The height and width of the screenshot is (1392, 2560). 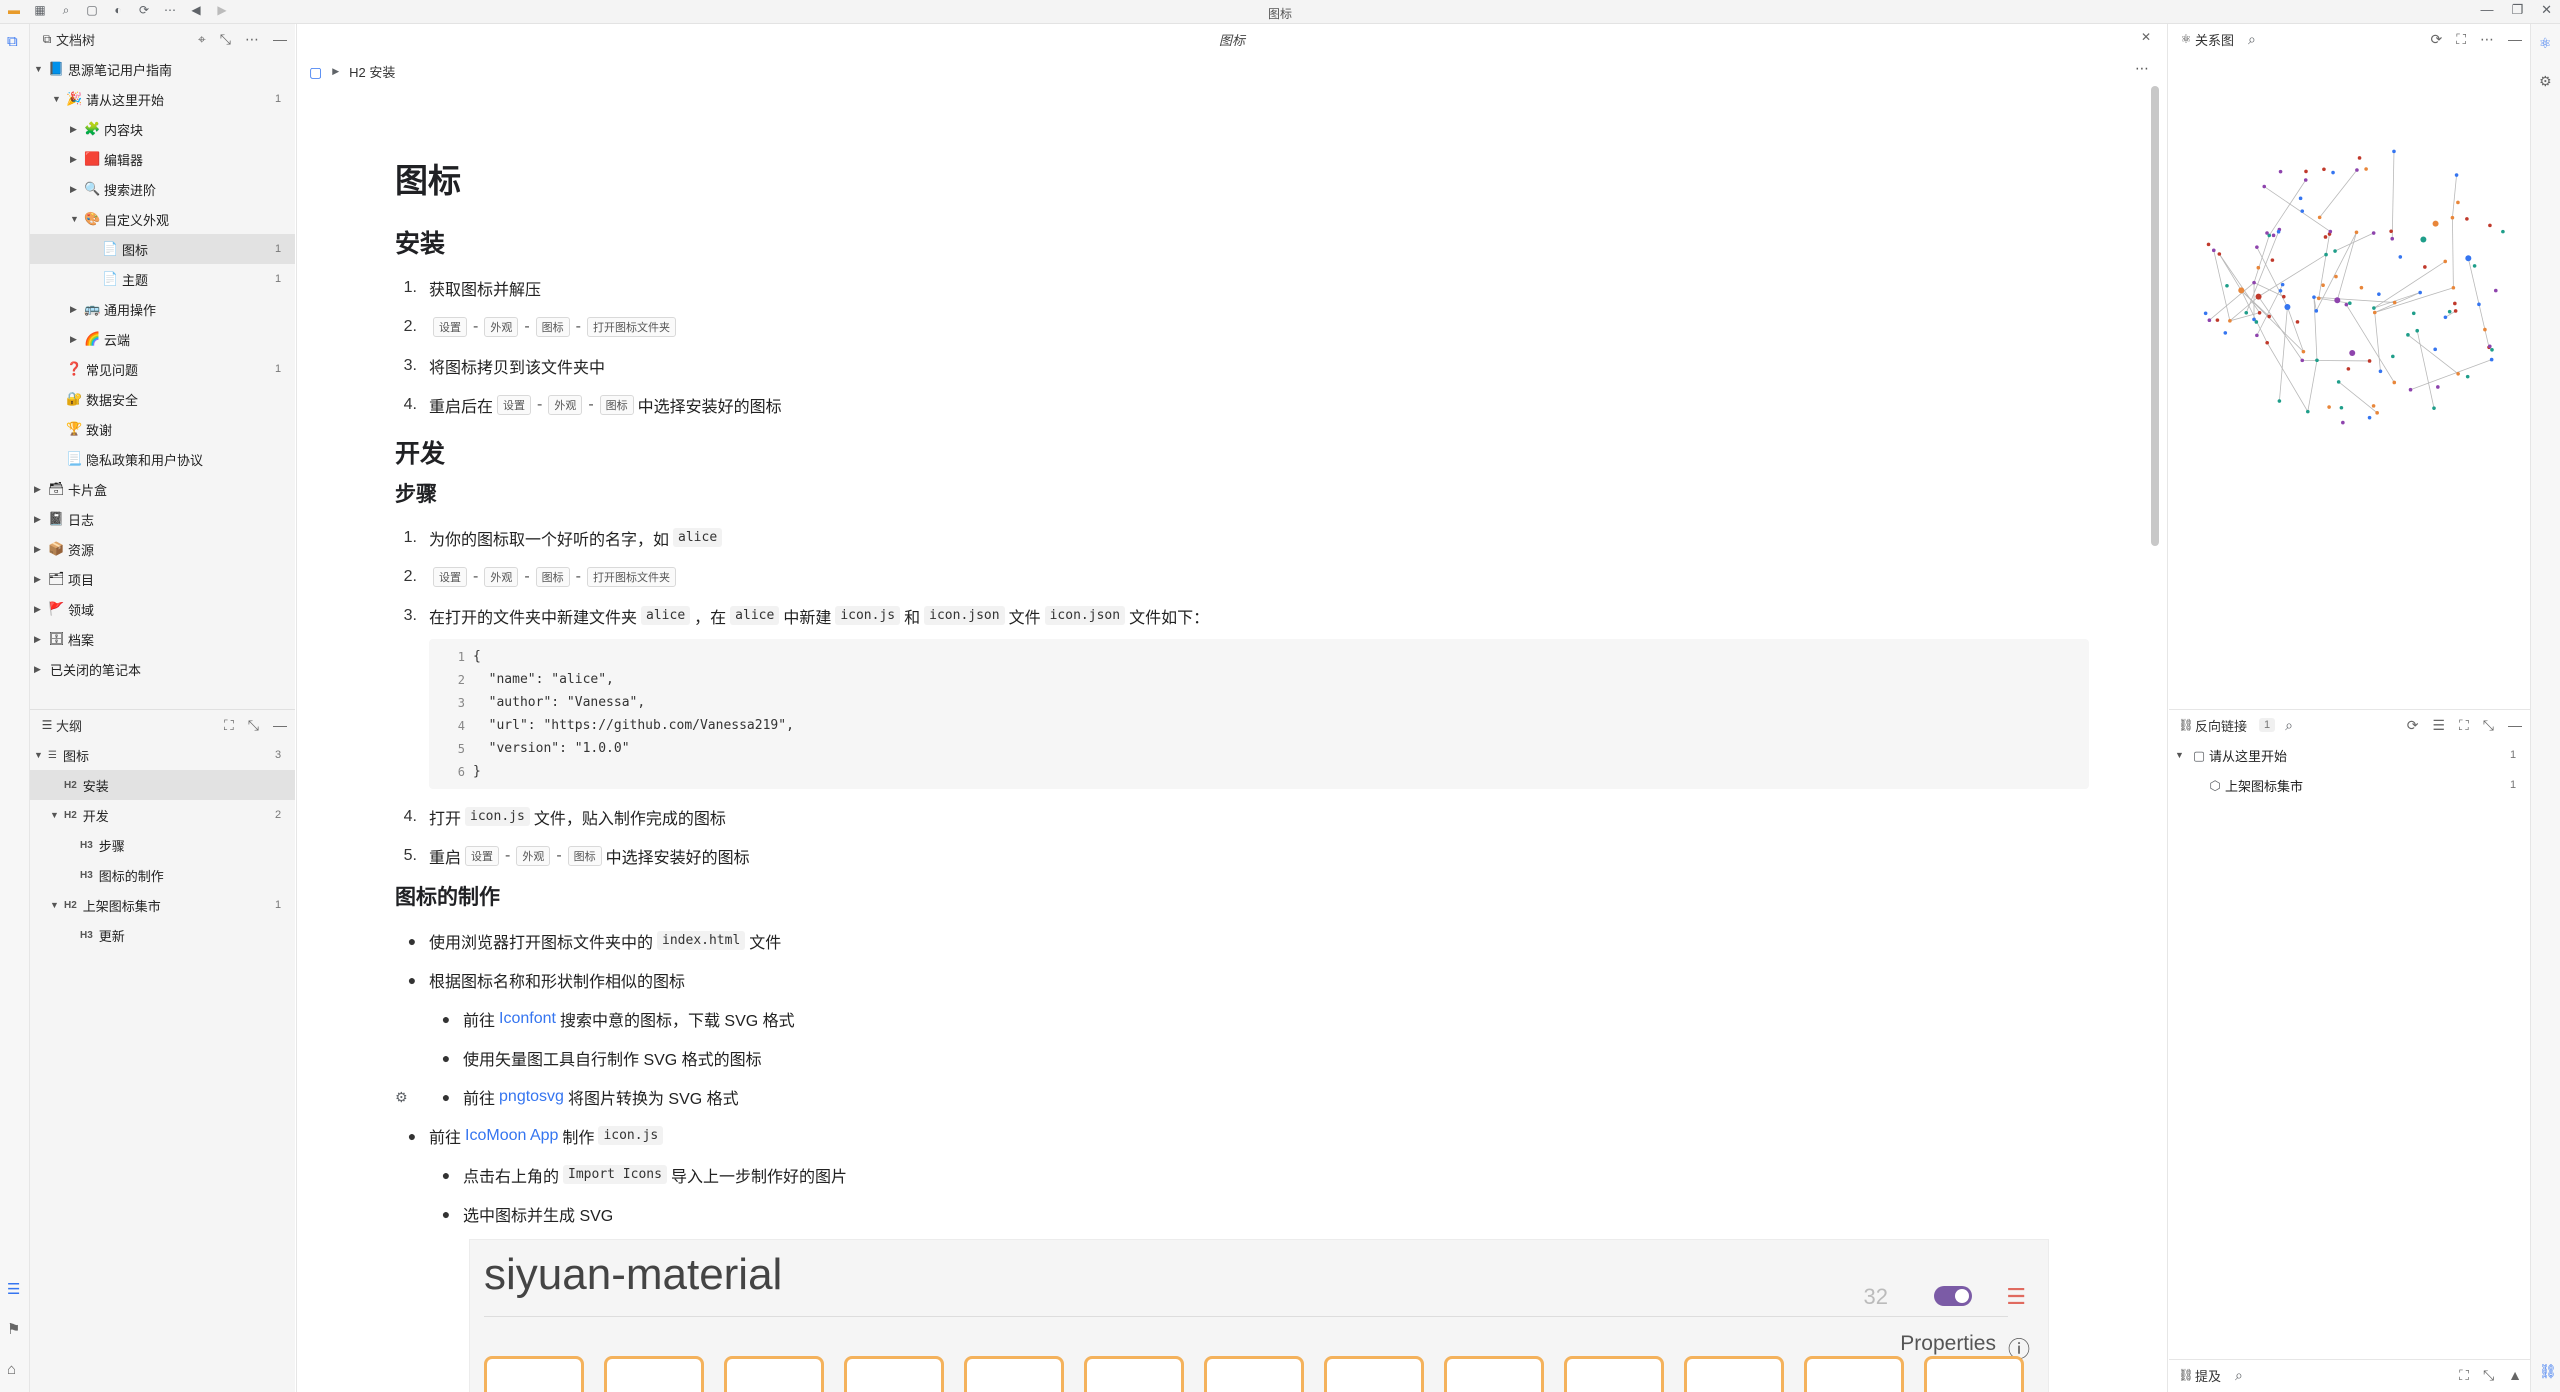 What do you see at coordinates (1235, 365) in the screenshot?
I see `list-item: 3. 将图标拷贝到该文件夹中` at bounding box center [1235, 365].